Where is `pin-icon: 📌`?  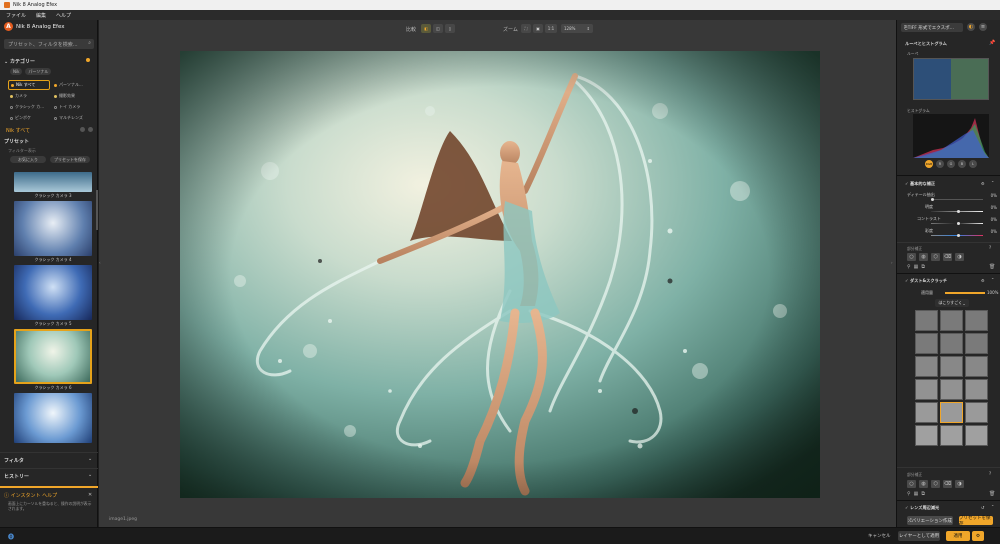
pin-icon: 📌 is located at coordinates (992, 43).